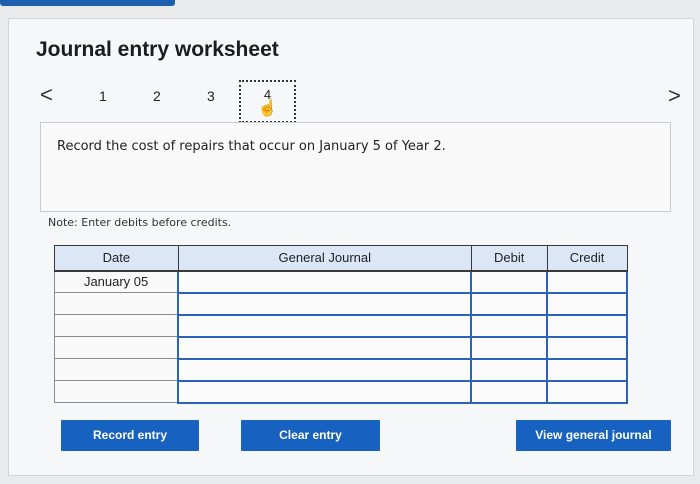 Image resolution: width=700 pixels, height=484 pixels. I want to click on step-2: 2, so click(157, 96).